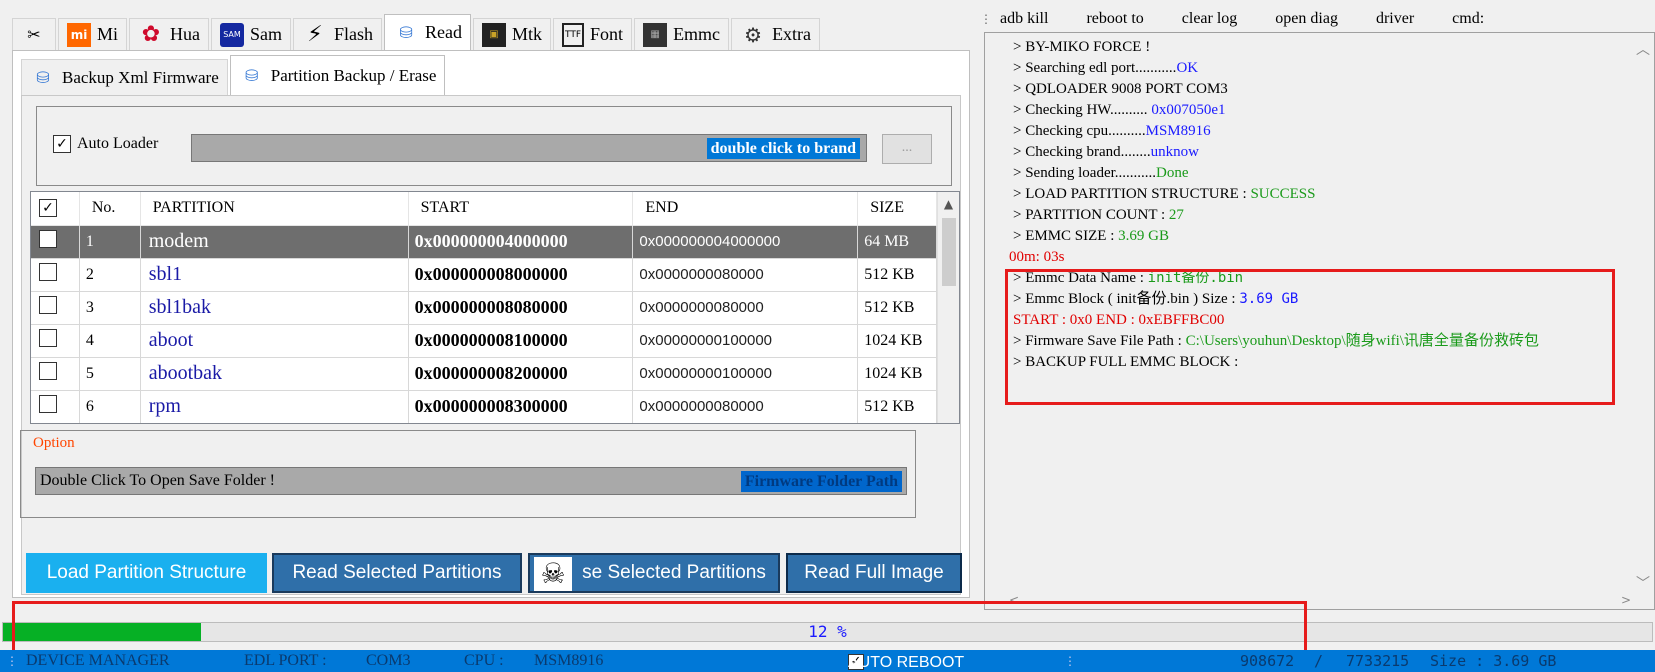 This screenshot has height=672, width=1655. What do you see at coordinates (185, 34) in the screenshot?
I see `tab-huawei-label: Hua` at bounding box center [185, 34].